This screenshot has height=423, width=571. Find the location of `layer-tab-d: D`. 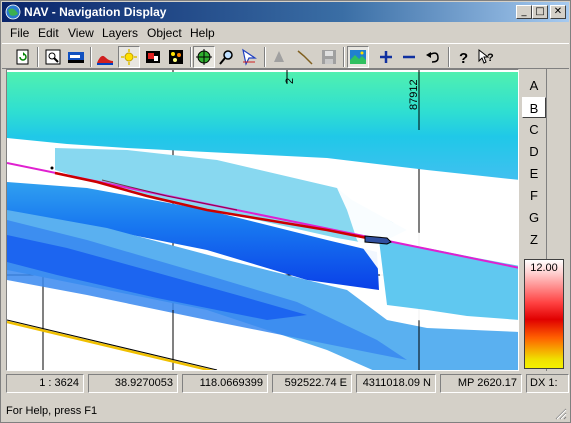

layer-tab-d: D is located at coordinates (534, 151).